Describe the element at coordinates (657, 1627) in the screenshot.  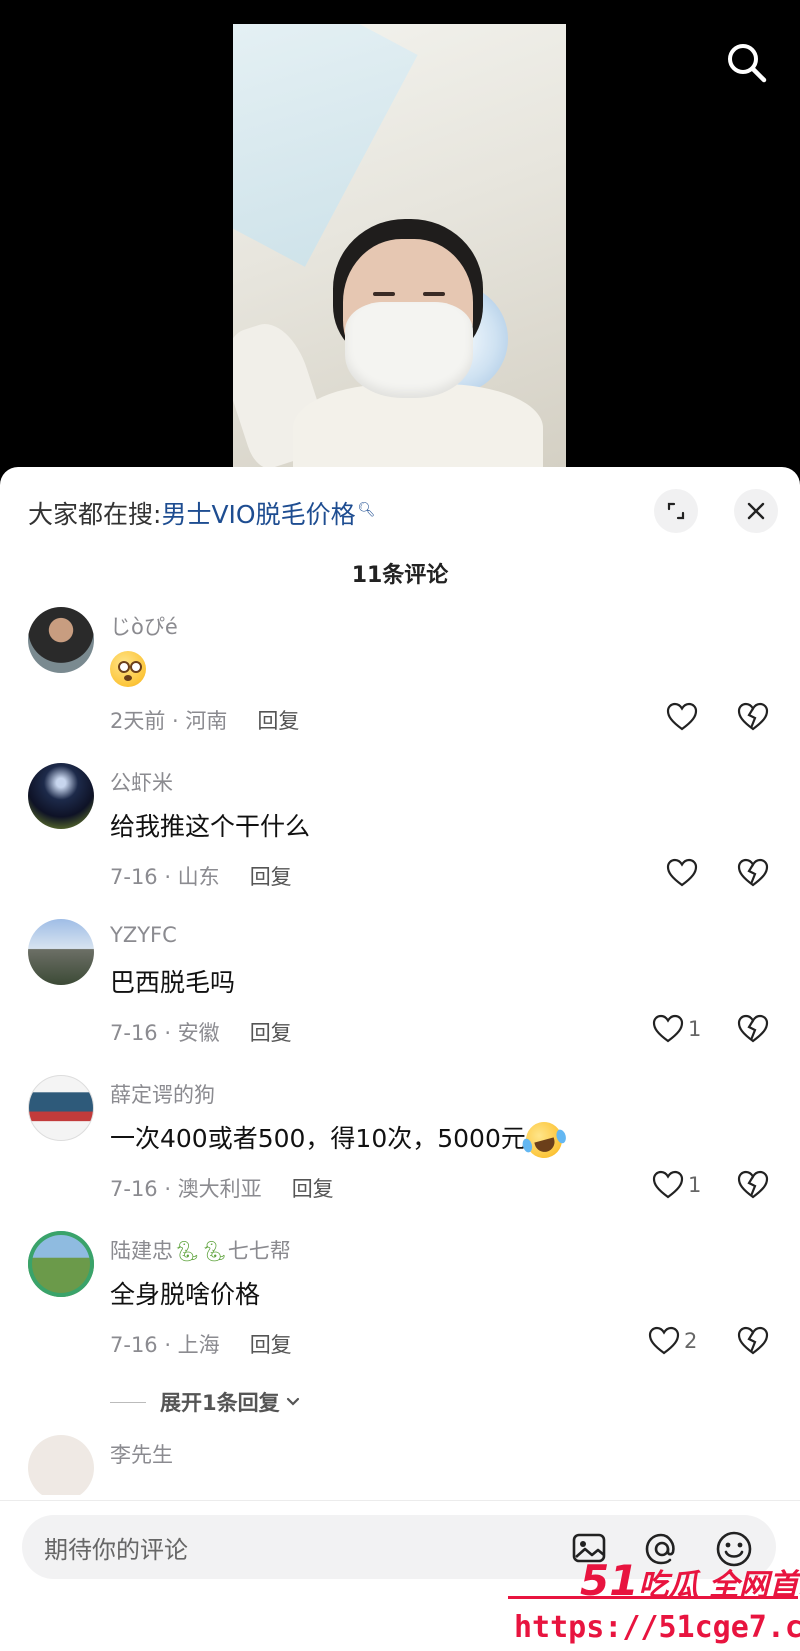
I see `watermark-url: https://51cge7.com` at that location.